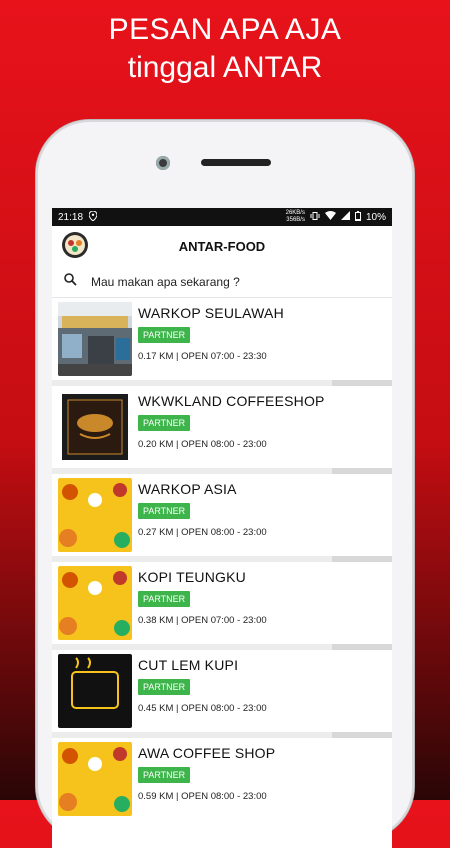  What do you see at coordinates (202, 444) in the screenshot?
I see `merchant-meta: 0.20 KM | OPEN 08:00 - 23:00` at bounding box center [202, 444].